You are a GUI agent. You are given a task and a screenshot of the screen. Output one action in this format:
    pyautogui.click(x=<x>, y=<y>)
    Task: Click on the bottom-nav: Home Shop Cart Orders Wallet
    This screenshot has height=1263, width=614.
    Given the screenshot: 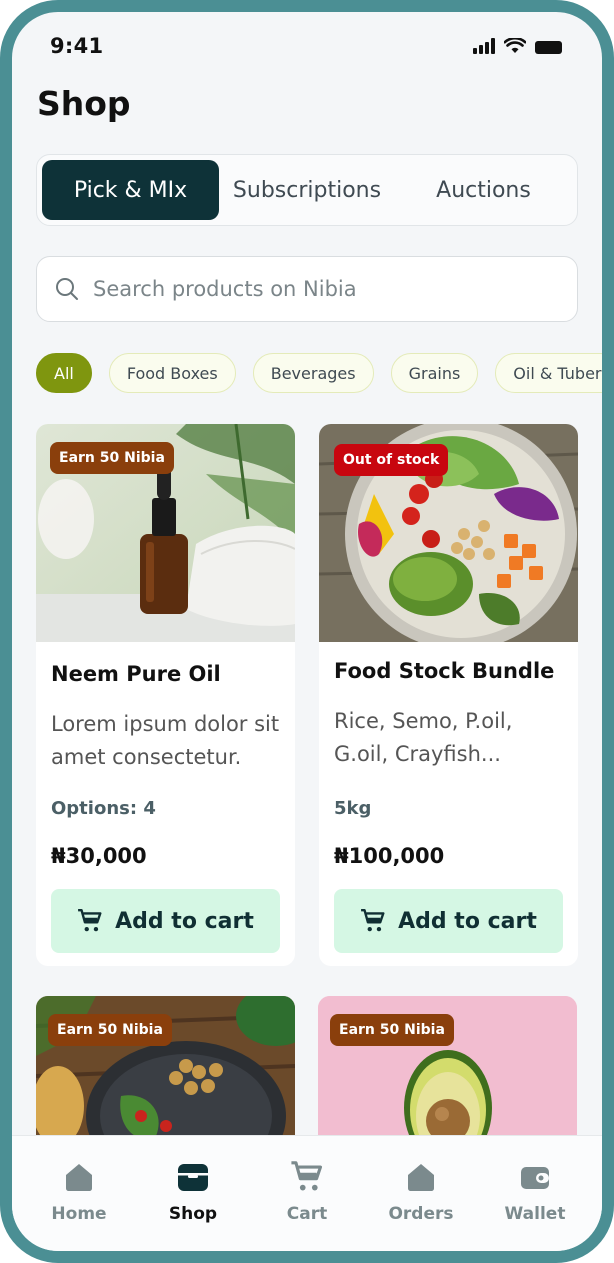 What is the action you would take?
    pyautogui.click(x=307, y=1193)
    